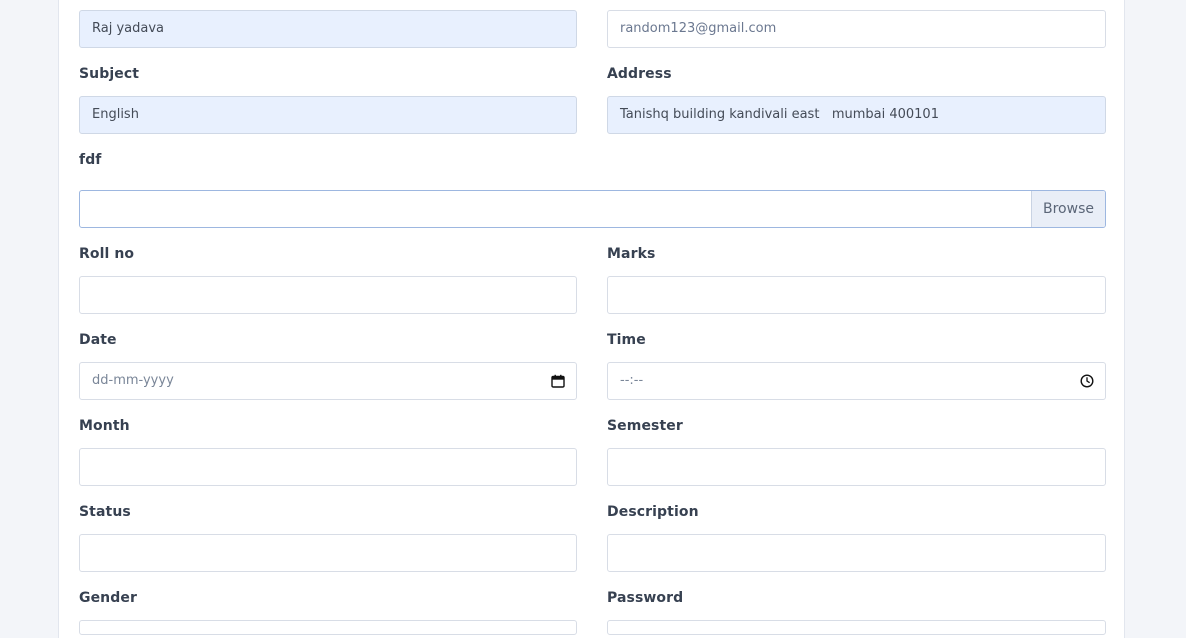 The height and width of the screenshot is (638, 1186). What do you see at coordinates (328, 467) in the screenshot?
I see `month-field` at bounding box center [328, 467].